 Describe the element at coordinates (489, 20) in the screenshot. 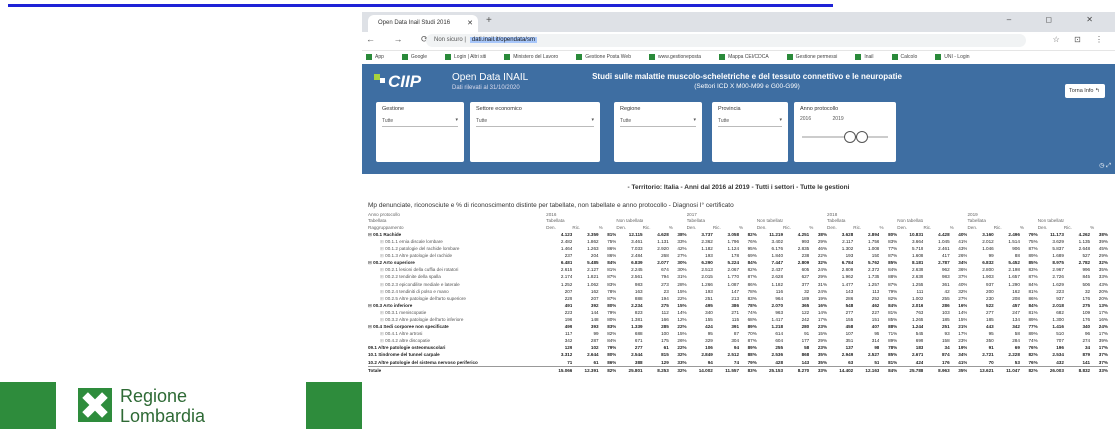

I see `new-tab-icon: +` at that location.